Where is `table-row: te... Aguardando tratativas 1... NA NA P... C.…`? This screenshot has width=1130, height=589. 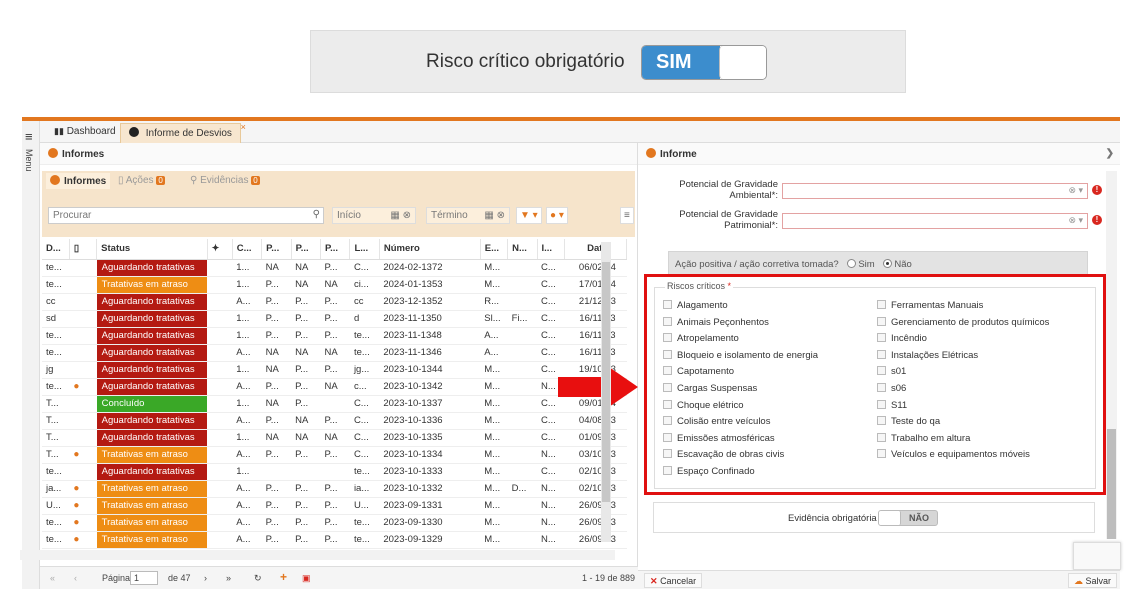 table-row: te... Aguardando tratativas 1... NA NA P... C.… is located at coordinates (334, 268).